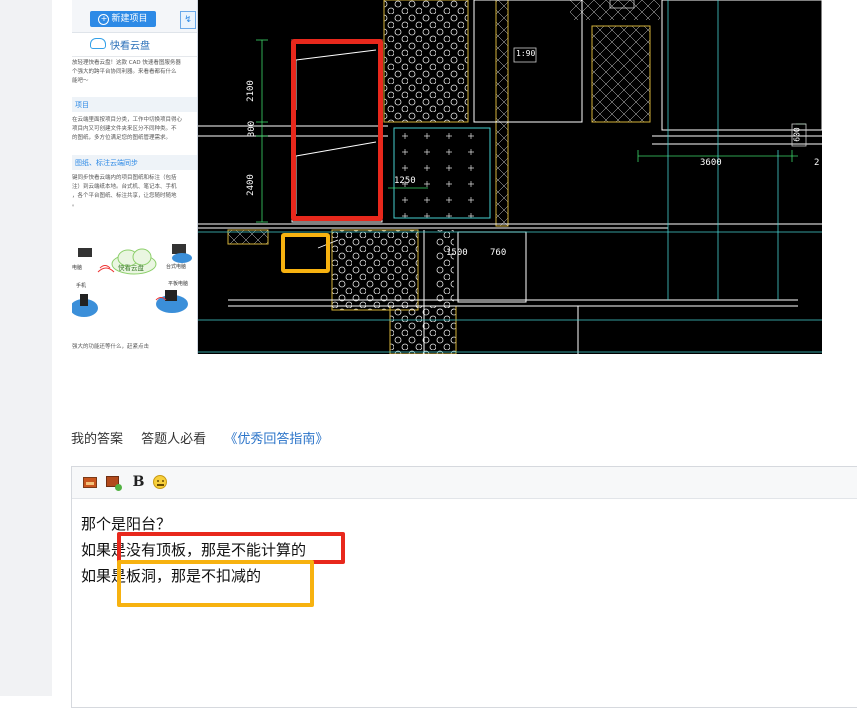 This screenshot has width=857, height=708. What do you see at coordinates (188, 20) in the screenshot?
I see `sync-icon: ↯` at bounding box center [188, 20].